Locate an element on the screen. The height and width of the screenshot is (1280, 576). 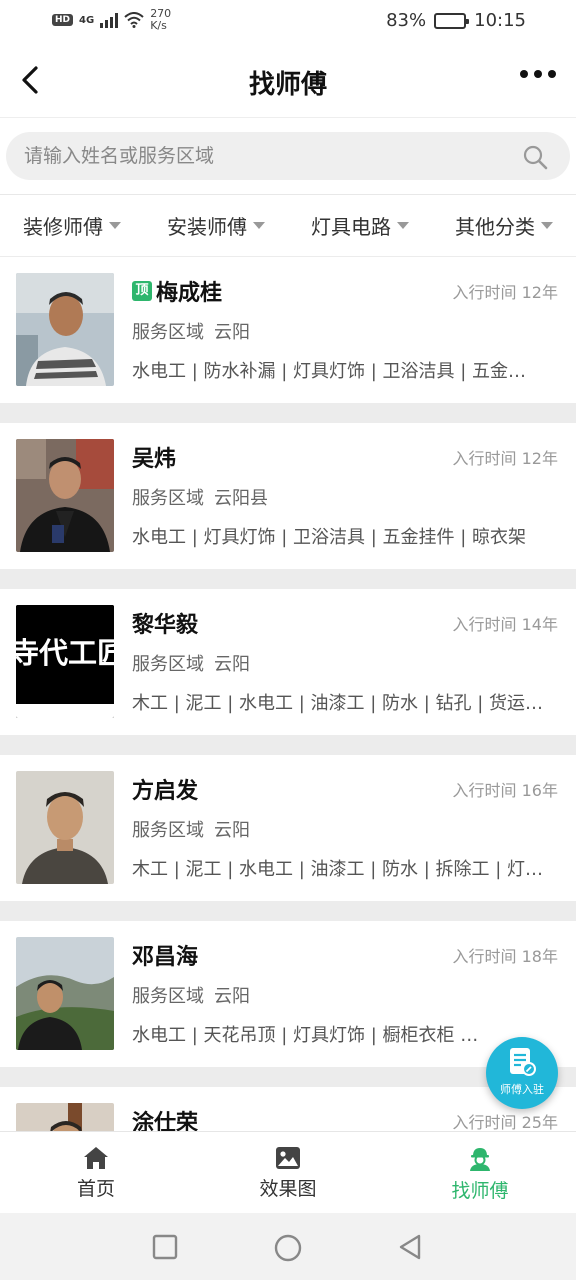
bottom-tab-bar: 首页 效果图 找师傅 is located at coordinates (288, 1172).